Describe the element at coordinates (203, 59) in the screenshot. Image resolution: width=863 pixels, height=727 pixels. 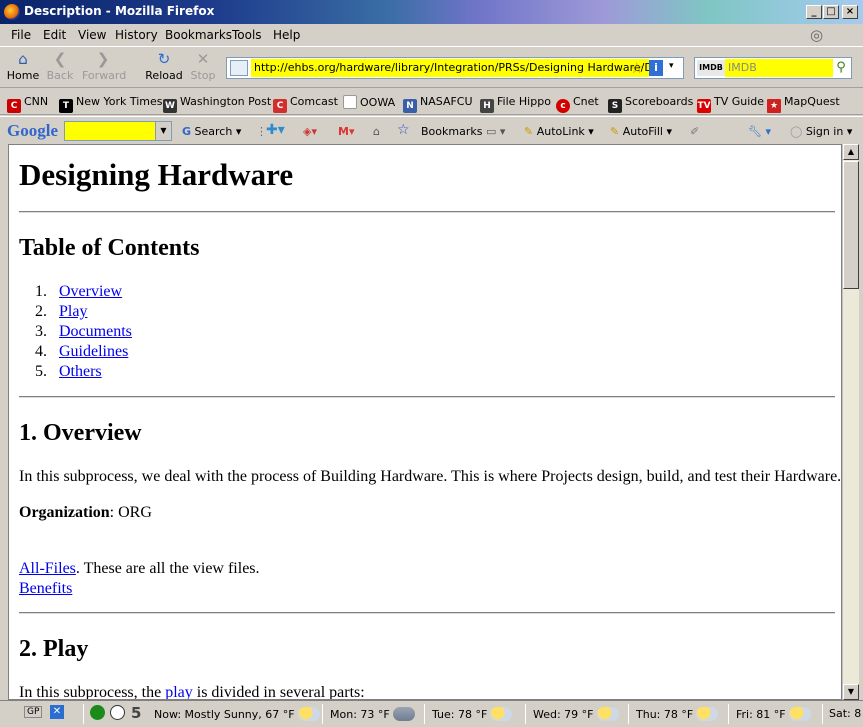
I see `stop-icon: ✕` at that location.